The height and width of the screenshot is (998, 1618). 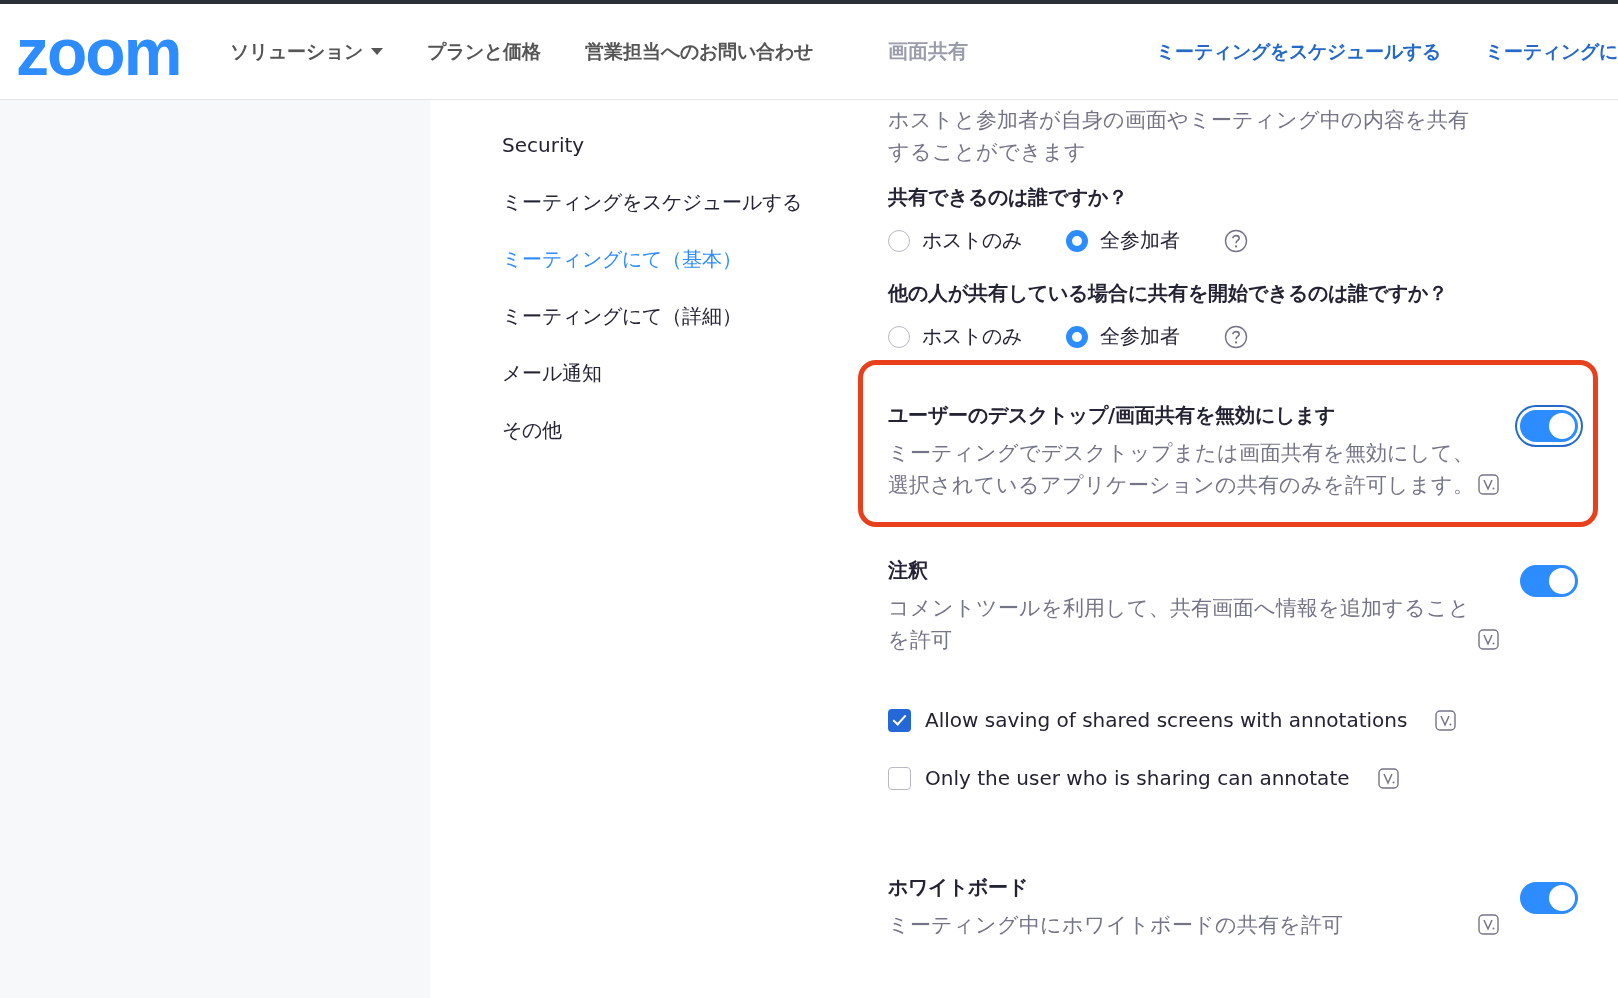 I want to click on setting-question: 共有できるのは誰ですか？, so click(x=1008, y=198).